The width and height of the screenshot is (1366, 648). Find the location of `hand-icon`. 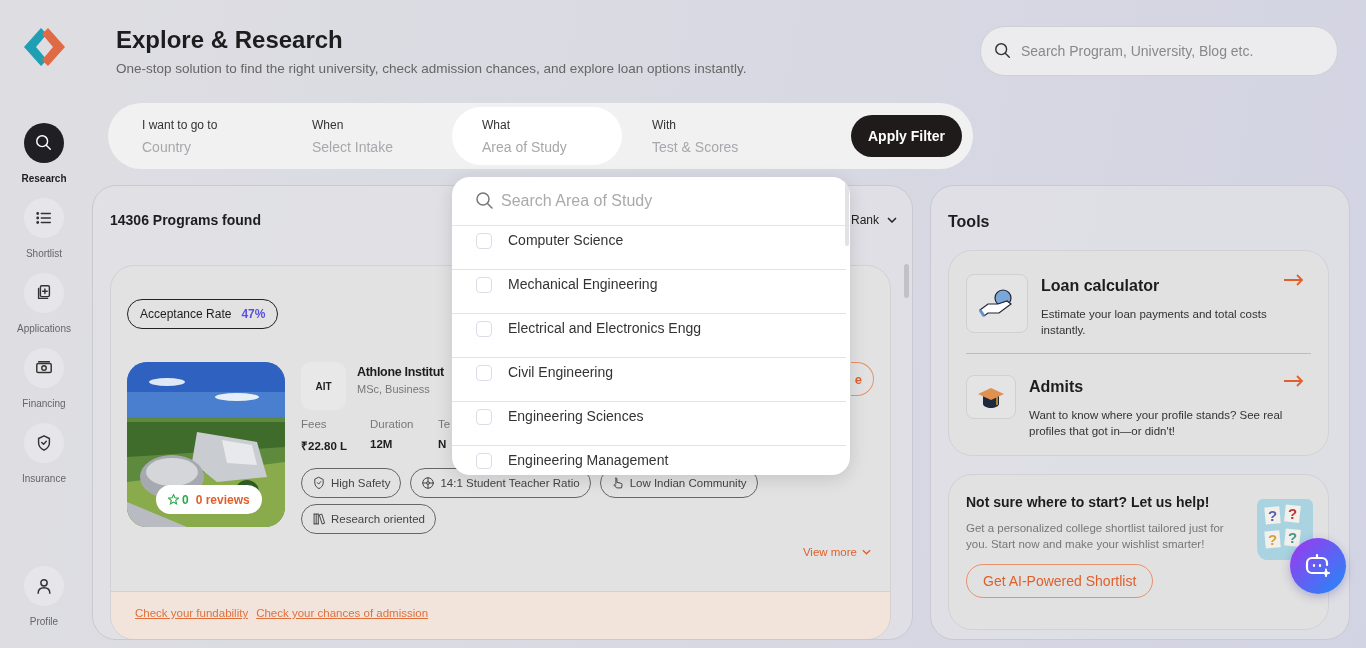

hand-icon is located at coordinates (617, 483).